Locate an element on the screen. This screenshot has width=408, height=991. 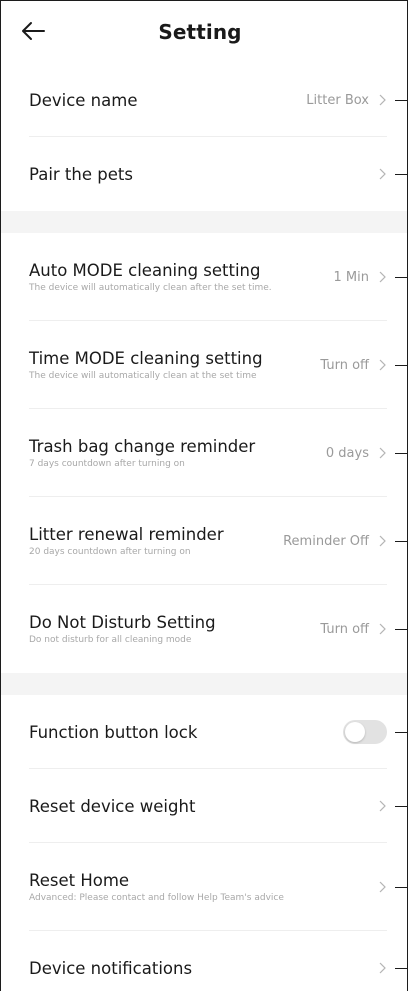
setting-row-function-button-lock: Function button lock is located at coordinates (204, 732).